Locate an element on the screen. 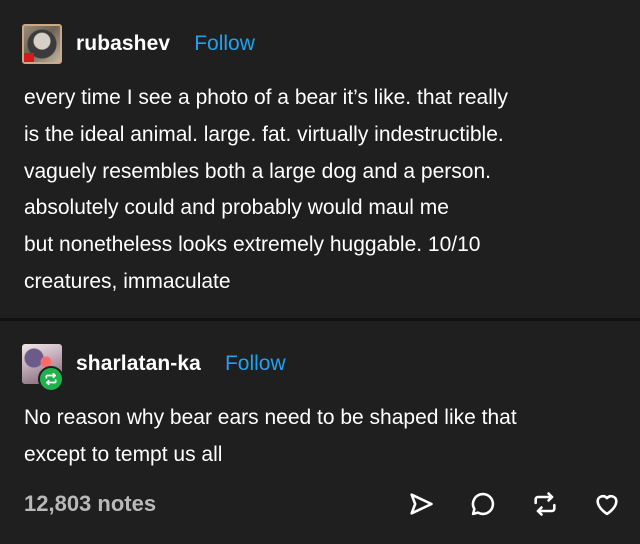 The height and width of the screenshot is (544, 640). post-header: rubashev Follow is located at coordinates (138, 44).